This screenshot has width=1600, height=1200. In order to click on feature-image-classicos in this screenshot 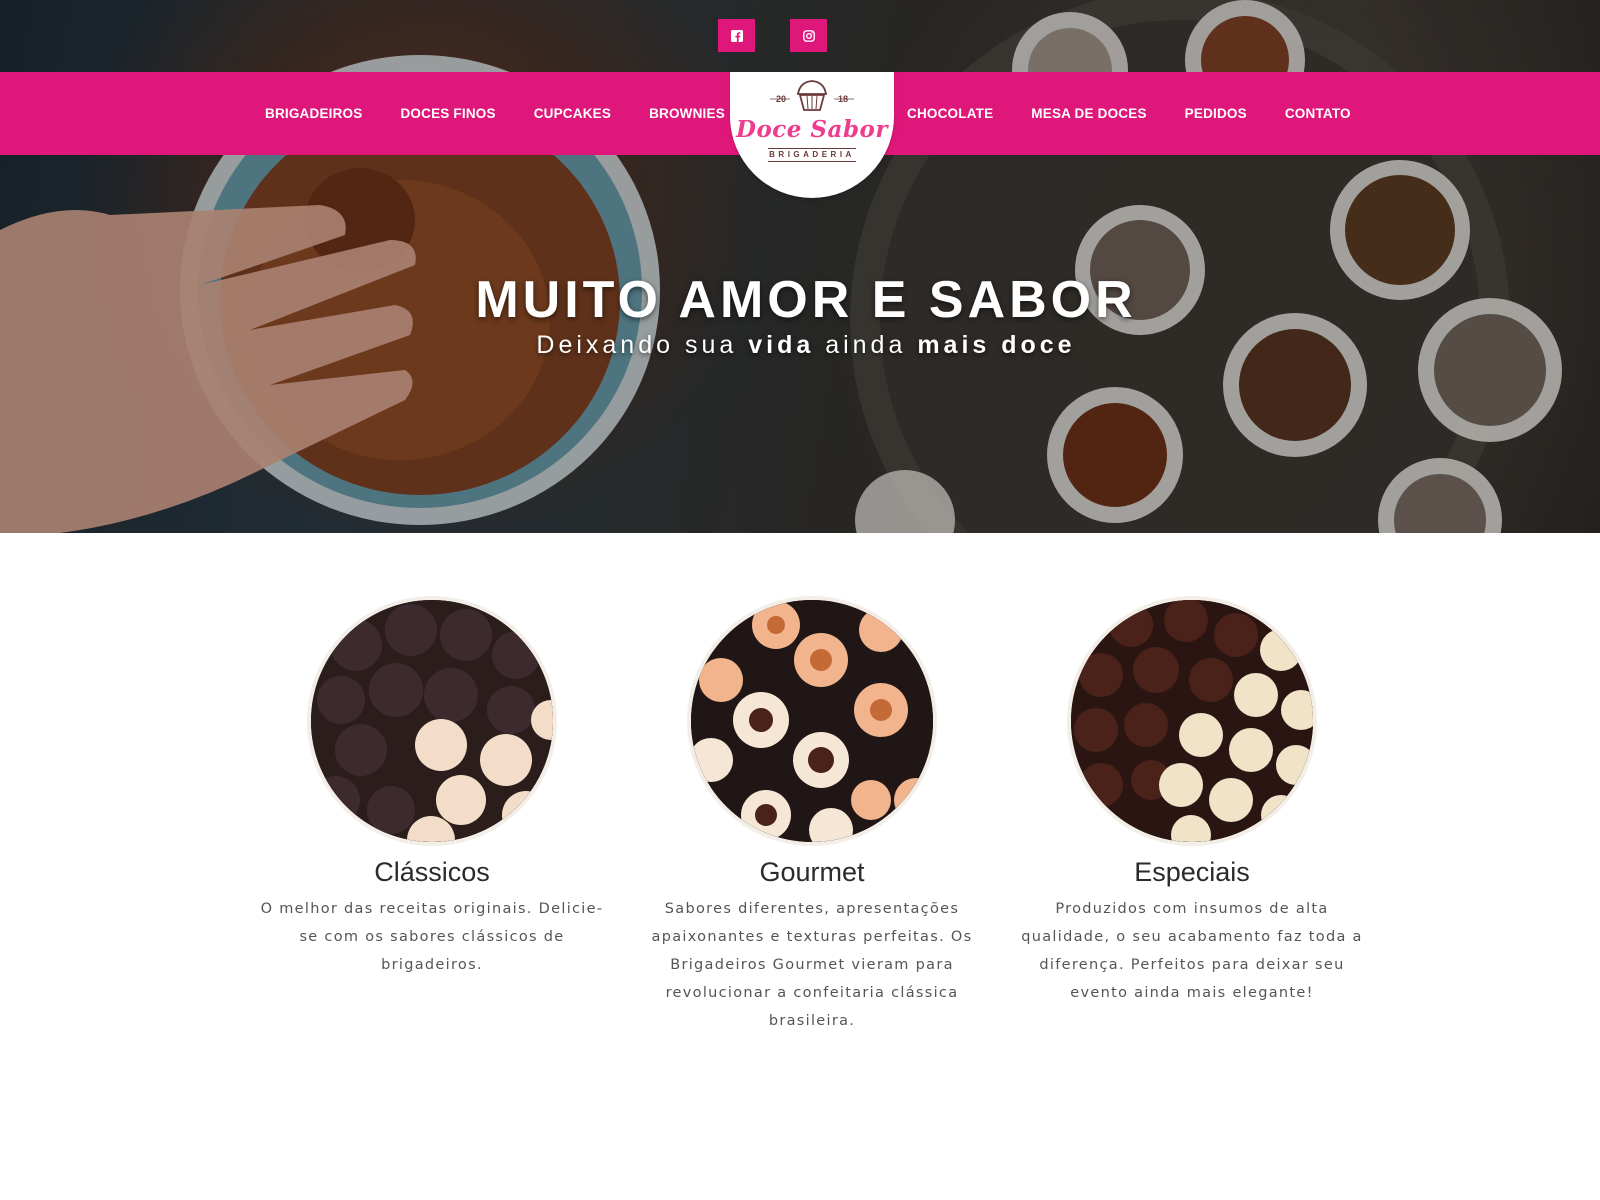, I will do `click(432, 721)`.